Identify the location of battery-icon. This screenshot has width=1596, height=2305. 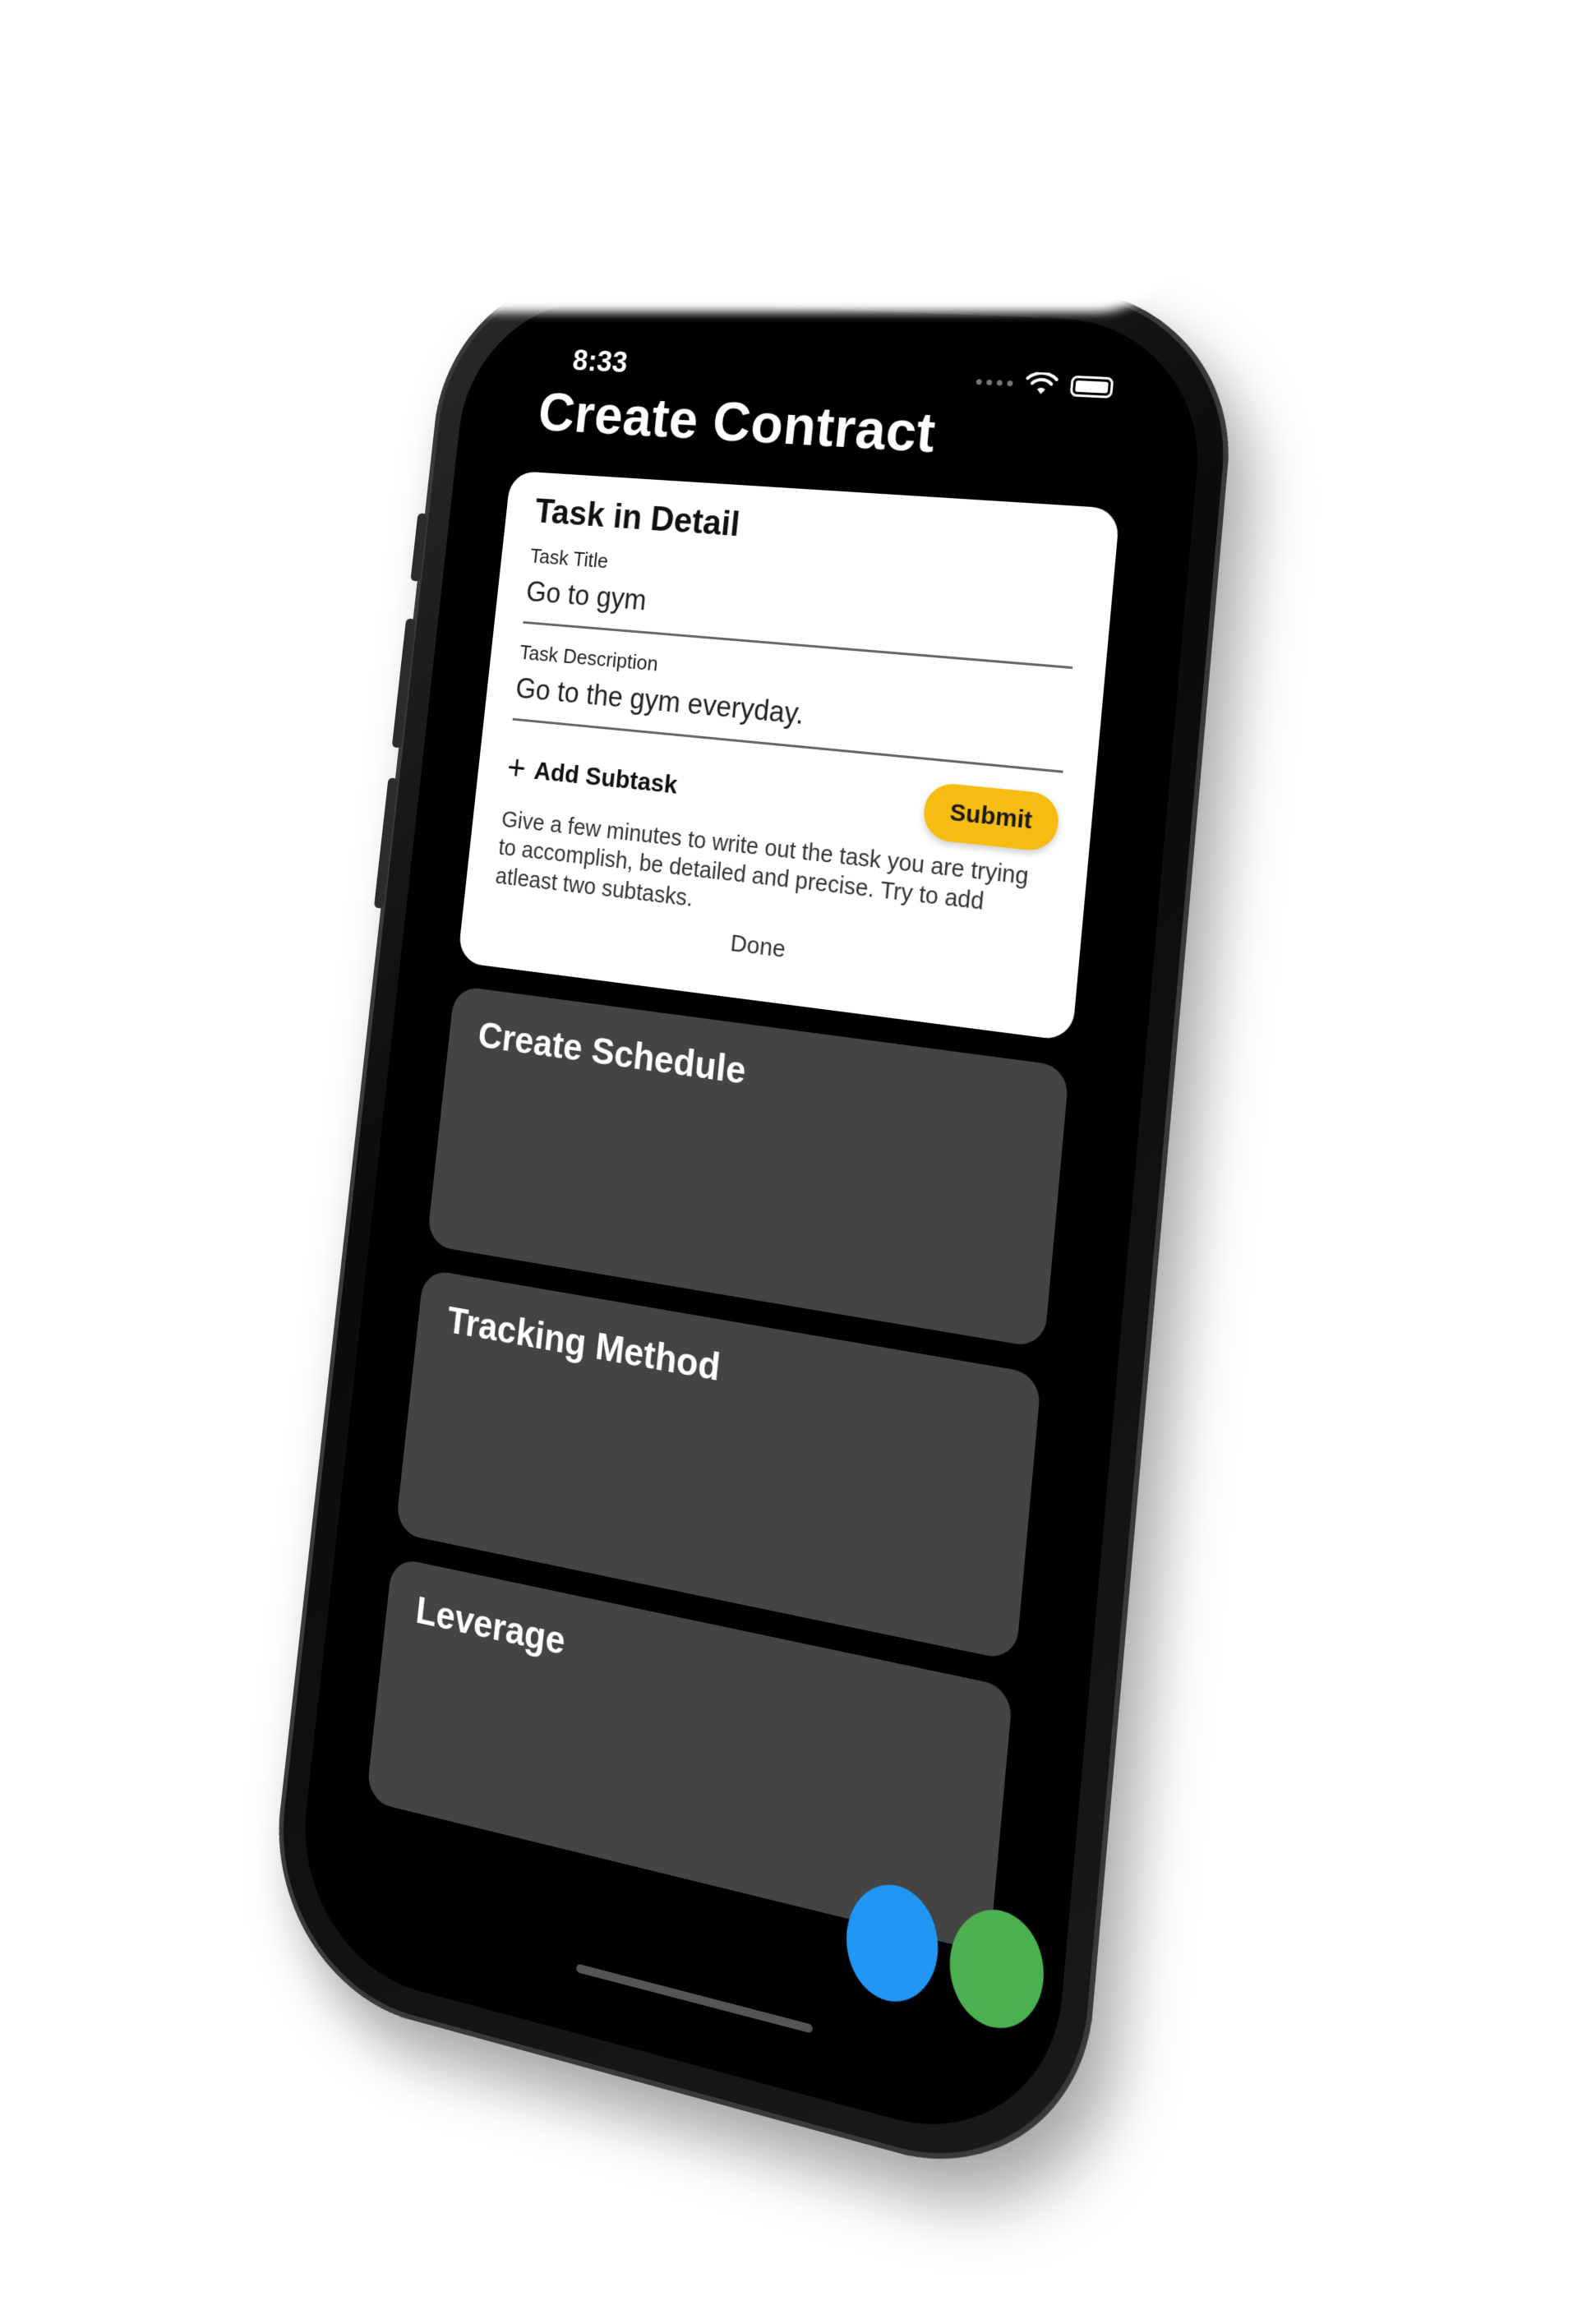
(1092, 387).